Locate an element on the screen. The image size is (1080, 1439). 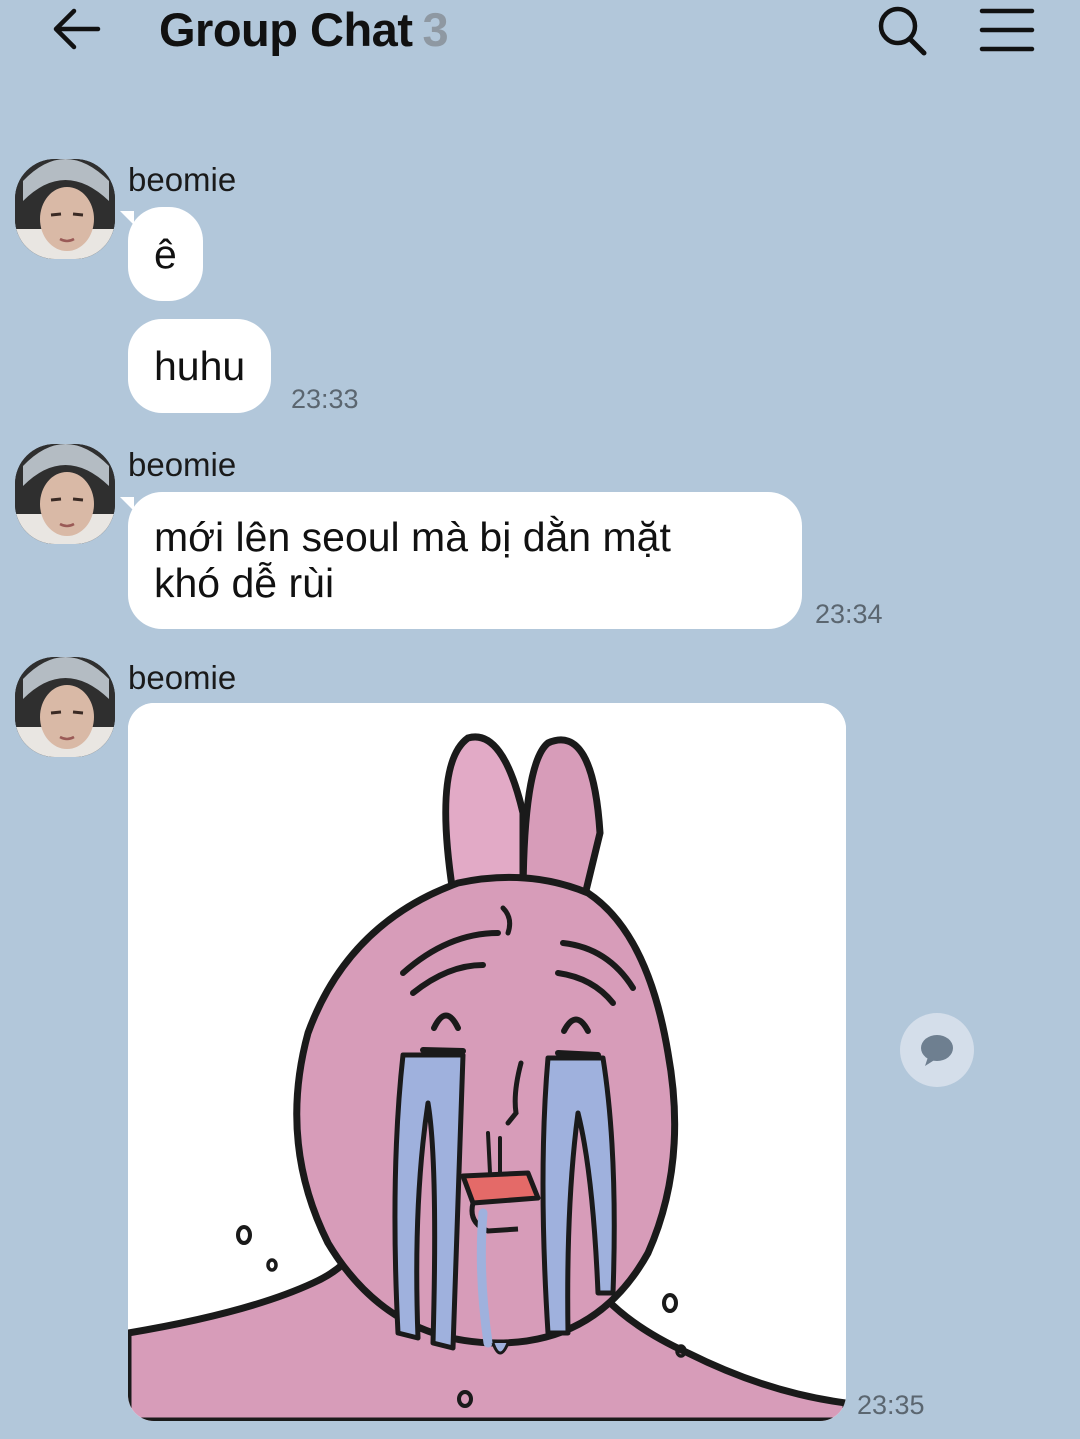
message-text: ê is located at coordinates (165, 254).